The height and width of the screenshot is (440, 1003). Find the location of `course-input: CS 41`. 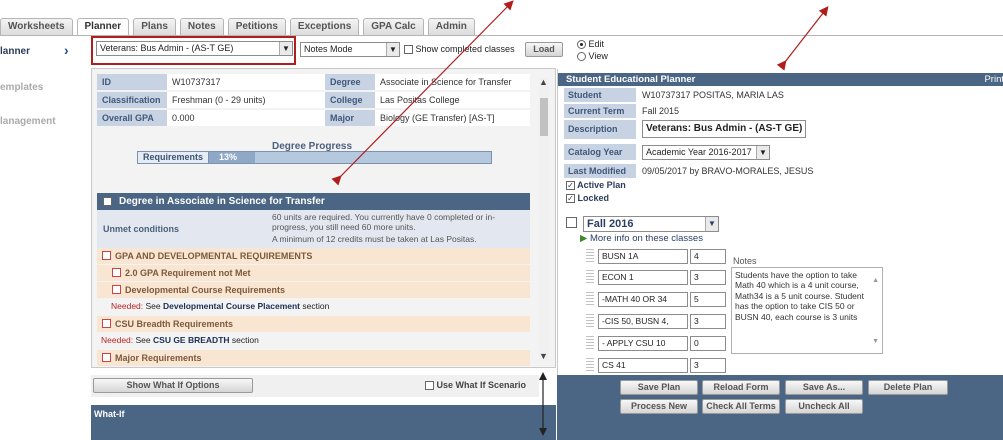

course-input: CS 41 is located at coordinates (643, 365).